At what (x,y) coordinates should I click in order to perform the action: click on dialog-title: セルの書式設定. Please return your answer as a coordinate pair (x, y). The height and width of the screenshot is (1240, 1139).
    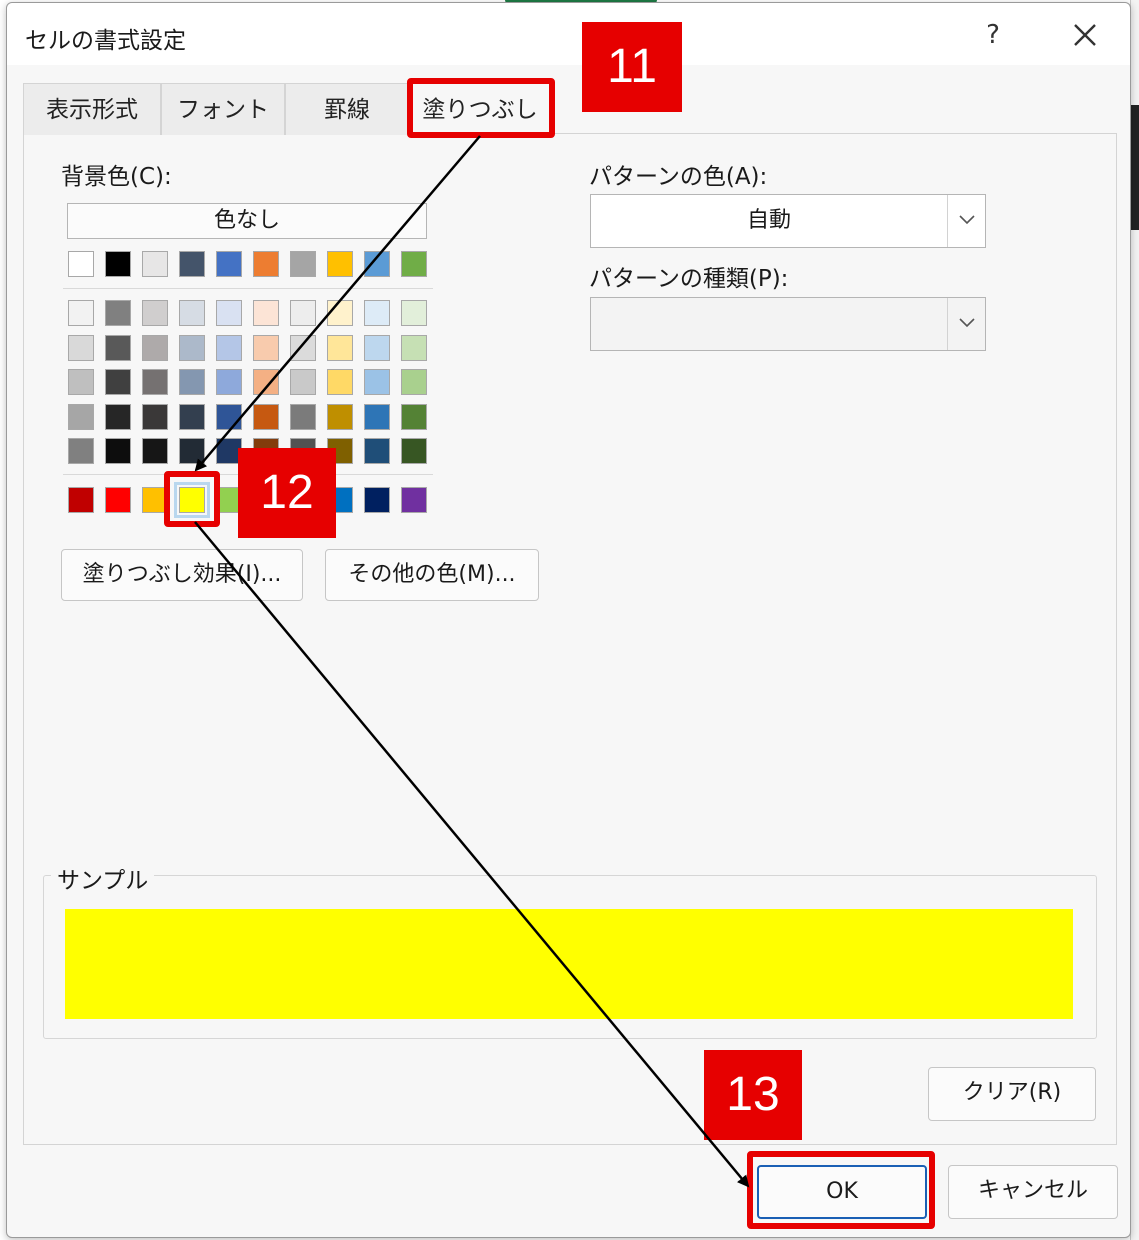
    Looking at the image, I should click on (105, 41).